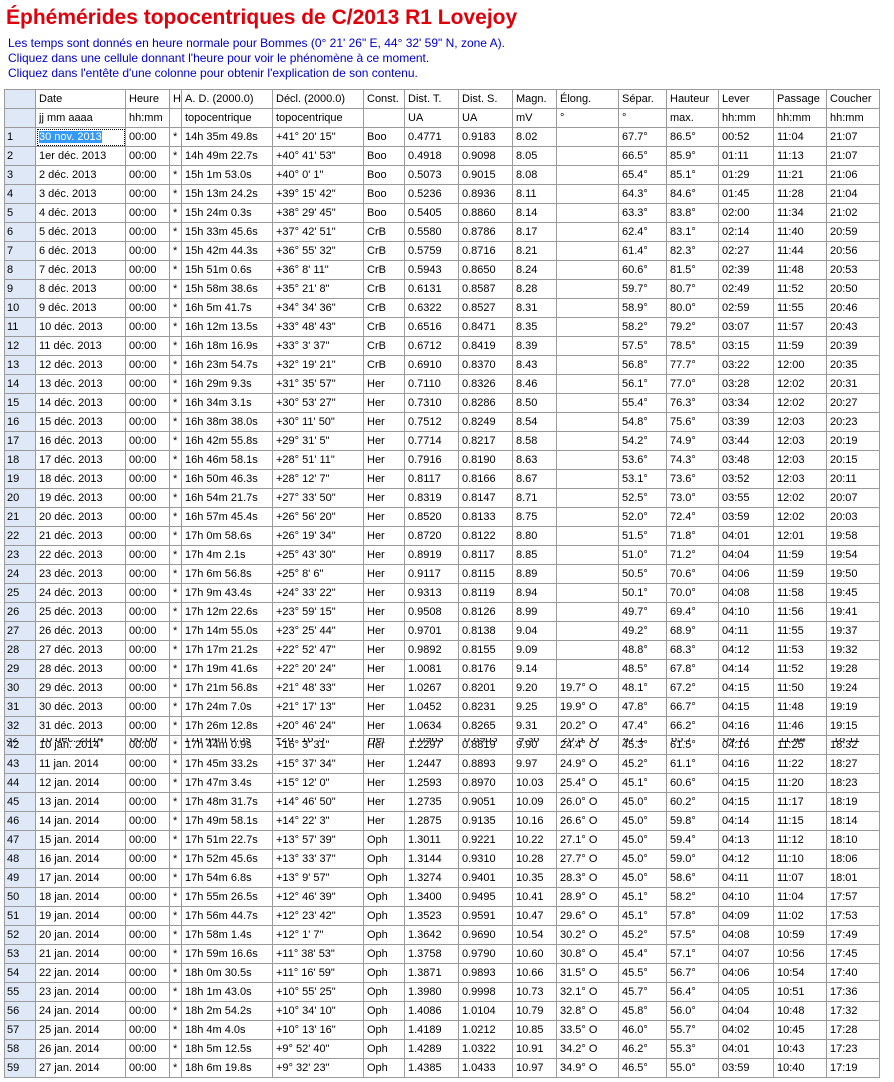  I want to click on cell-coucher: 20:03, so click(853, 517).